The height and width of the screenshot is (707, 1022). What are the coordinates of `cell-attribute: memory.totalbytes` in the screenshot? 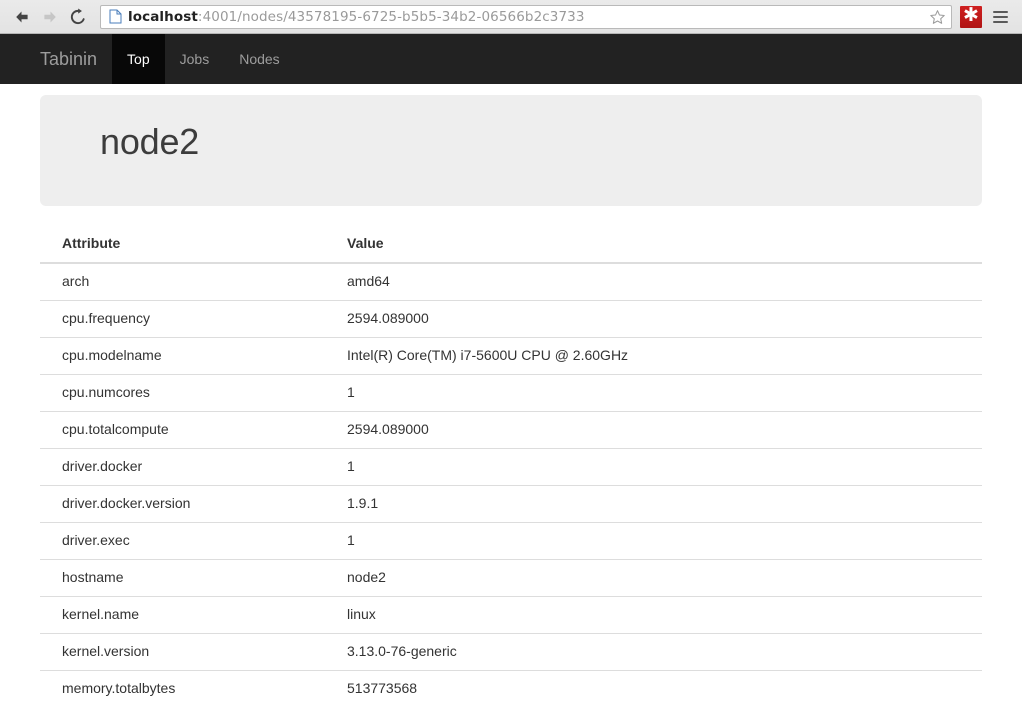 It's located at (182, 688).